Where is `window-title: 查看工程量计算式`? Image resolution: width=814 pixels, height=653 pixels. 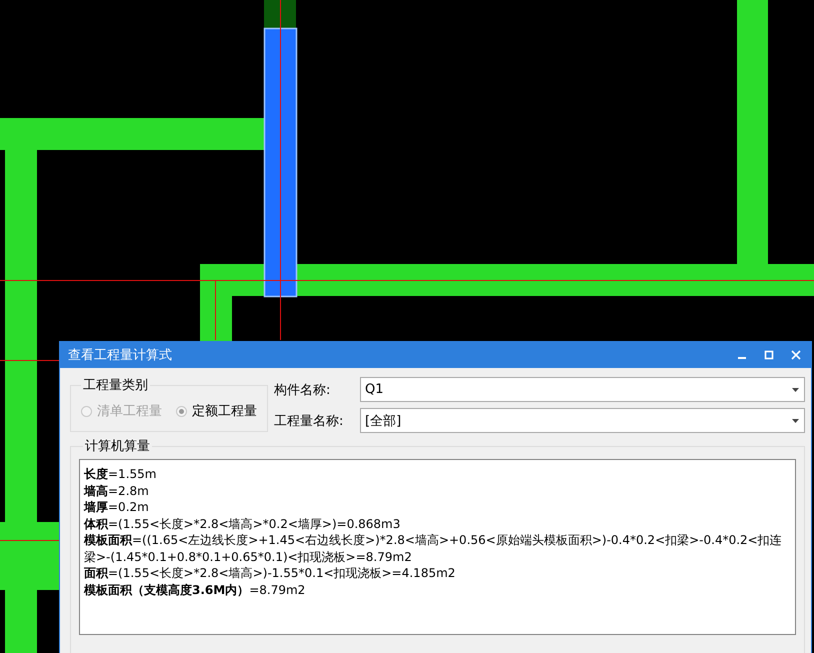
window-title: 查看工程量计算式 is located at coordinates (120, 355).